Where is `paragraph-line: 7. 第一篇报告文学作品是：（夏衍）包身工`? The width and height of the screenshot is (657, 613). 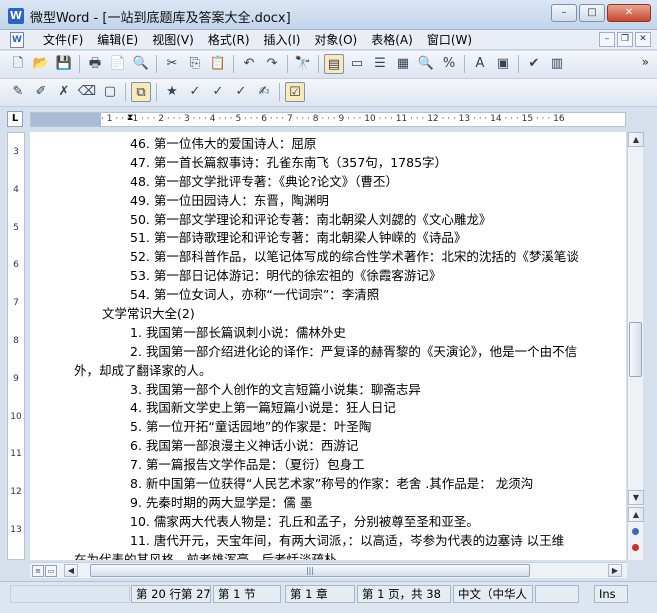
paragraph-line: 7. 第一篇报告文学作品是：（夏衍）包身工 is located at coordinates (364, 465).